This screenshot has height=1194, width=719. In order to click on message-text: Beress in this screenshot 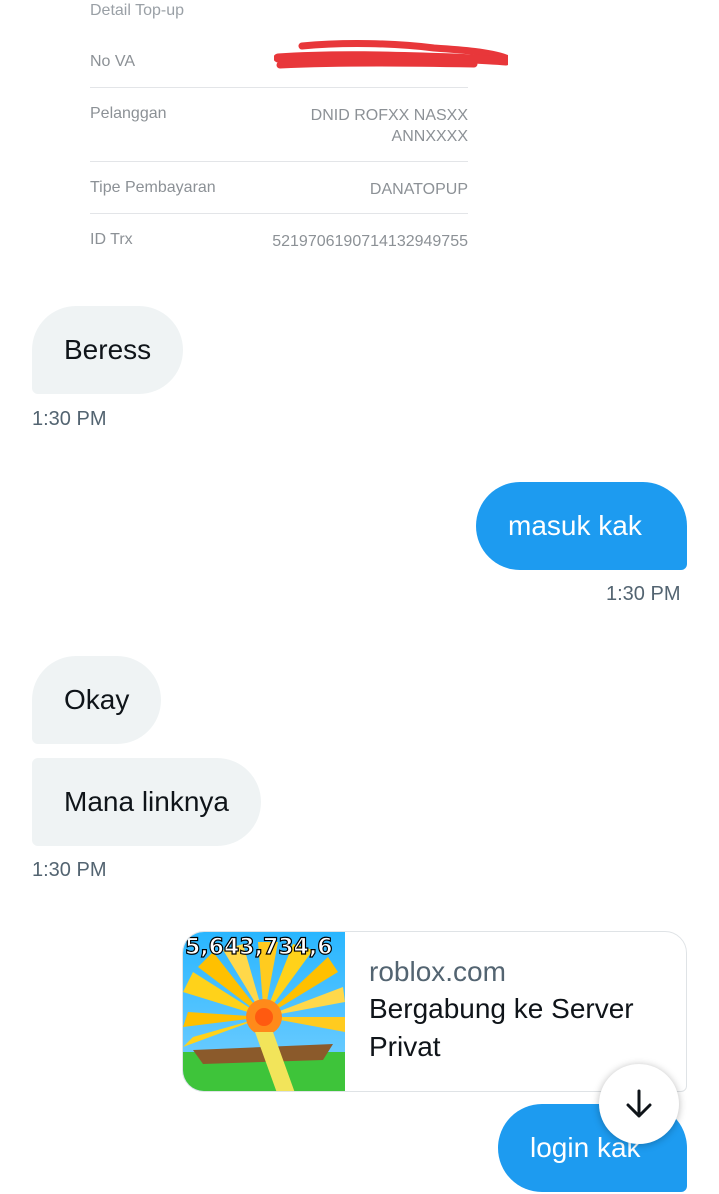, I will do `click(108, 349)`.